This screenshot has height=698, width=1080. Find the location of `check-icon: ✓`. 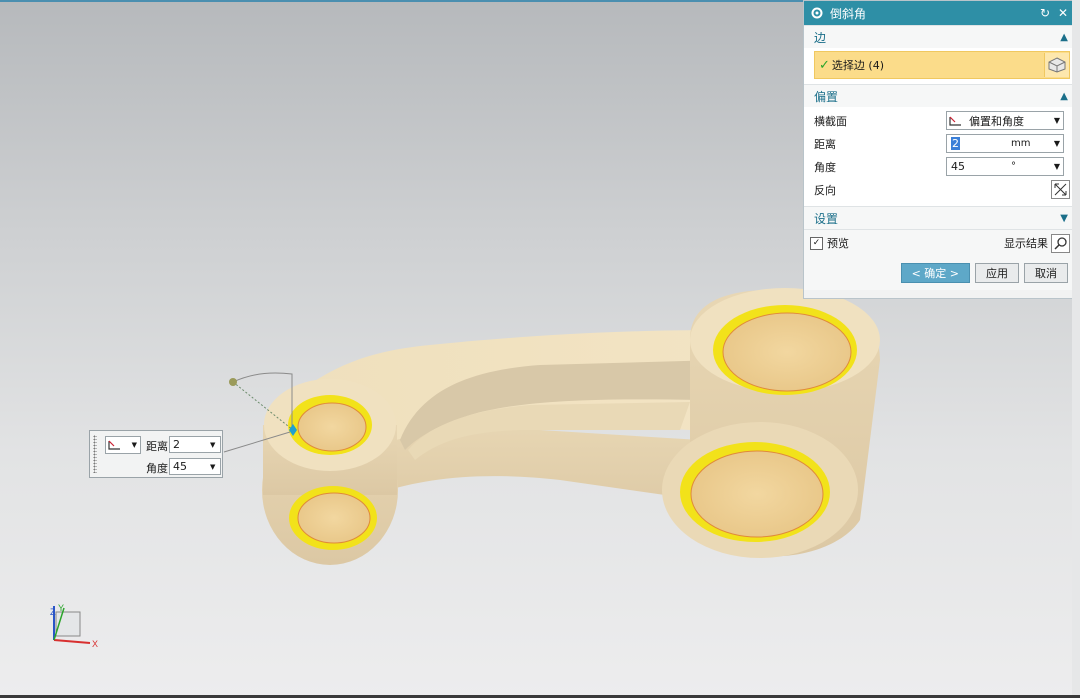

check-icon: ✓ is located at coordinates (824, 65).